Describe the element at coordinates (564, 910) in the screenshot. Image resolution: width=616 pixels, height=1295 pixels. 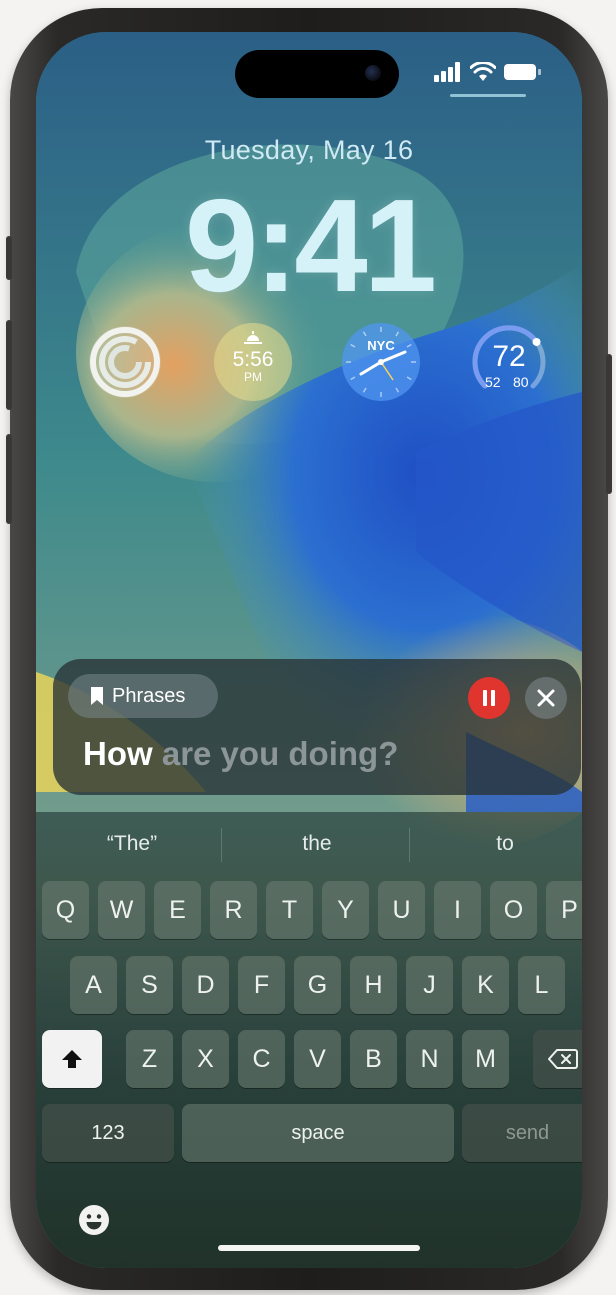
I see `key-p: P` at that location.